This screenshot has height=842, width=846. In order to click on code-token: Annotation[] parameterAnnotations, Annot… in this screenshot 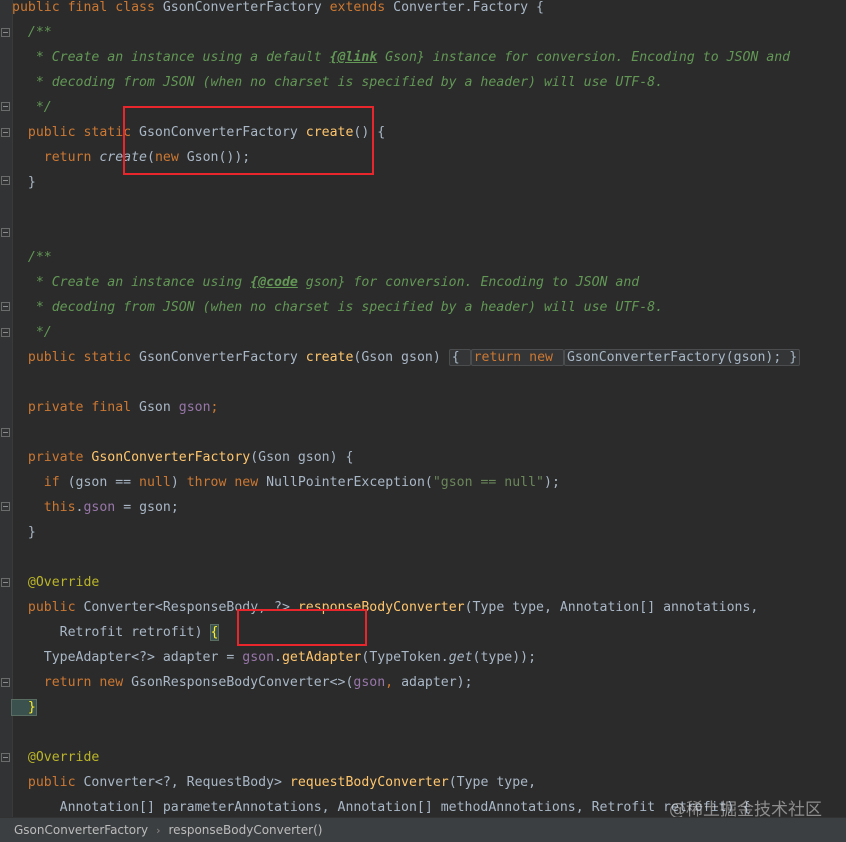, I will do `click(381, 807)`.